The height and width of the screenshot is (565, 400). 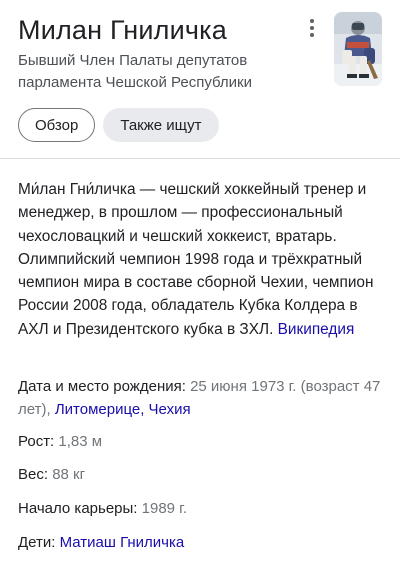 What do you see at coordinates (316, 329) in the screenshot?
I see `wikipedia-link: Википедия` at bounding box center [316, 329].